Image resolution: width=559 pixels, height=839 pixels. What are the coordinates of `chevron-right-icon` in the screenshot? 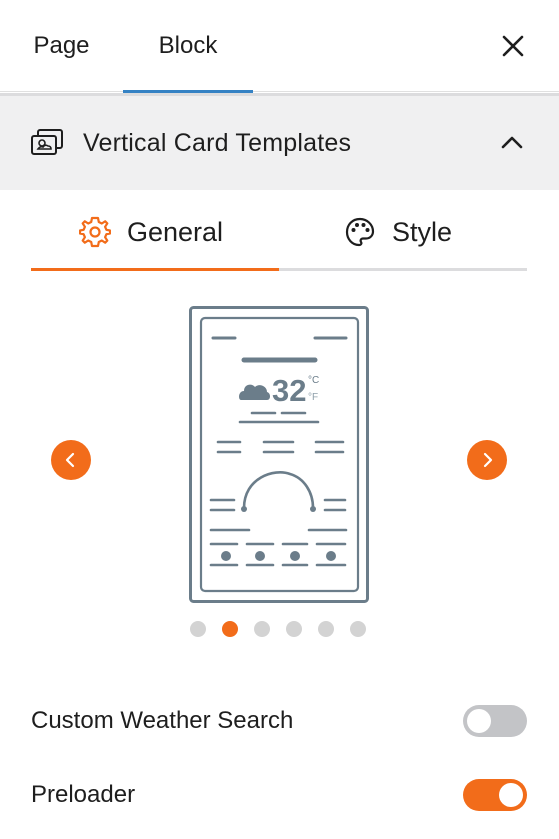 It's located at (488, 460).